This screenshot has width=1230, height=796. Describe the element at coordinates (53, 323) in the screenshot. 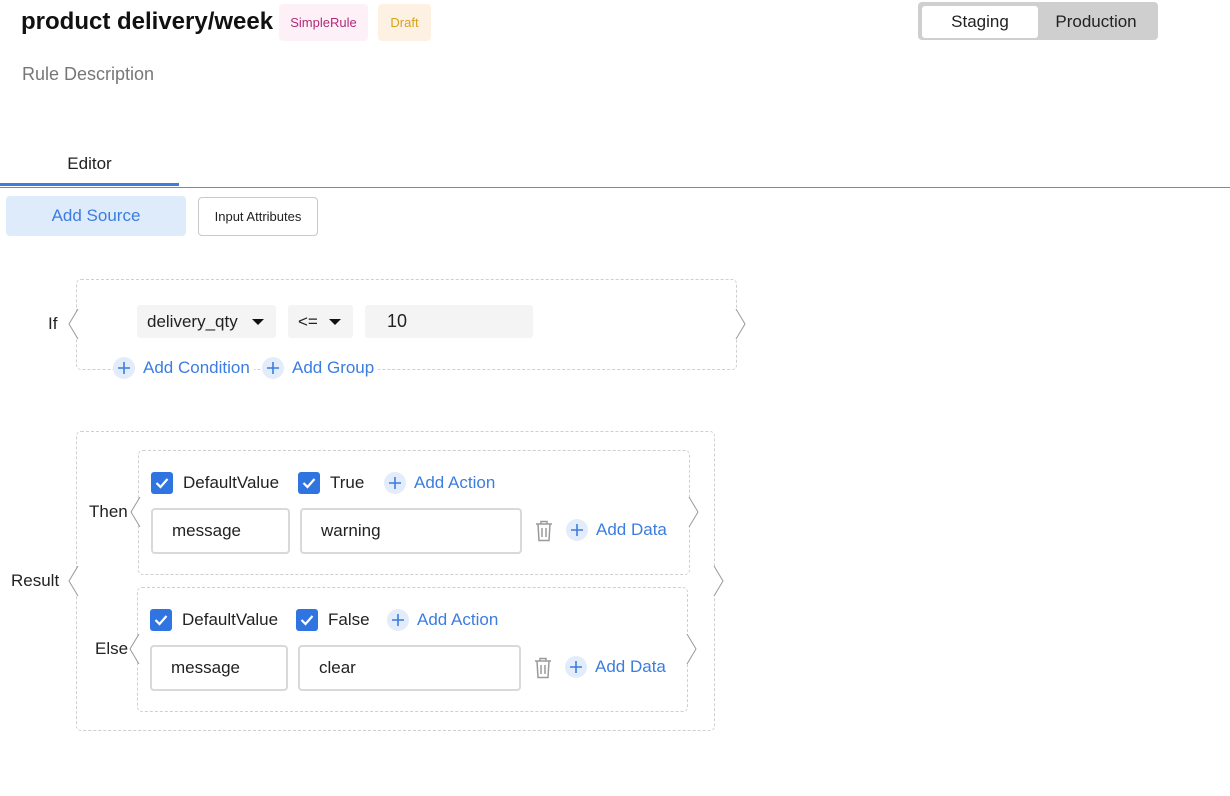

I see `if-label: If` at that location.